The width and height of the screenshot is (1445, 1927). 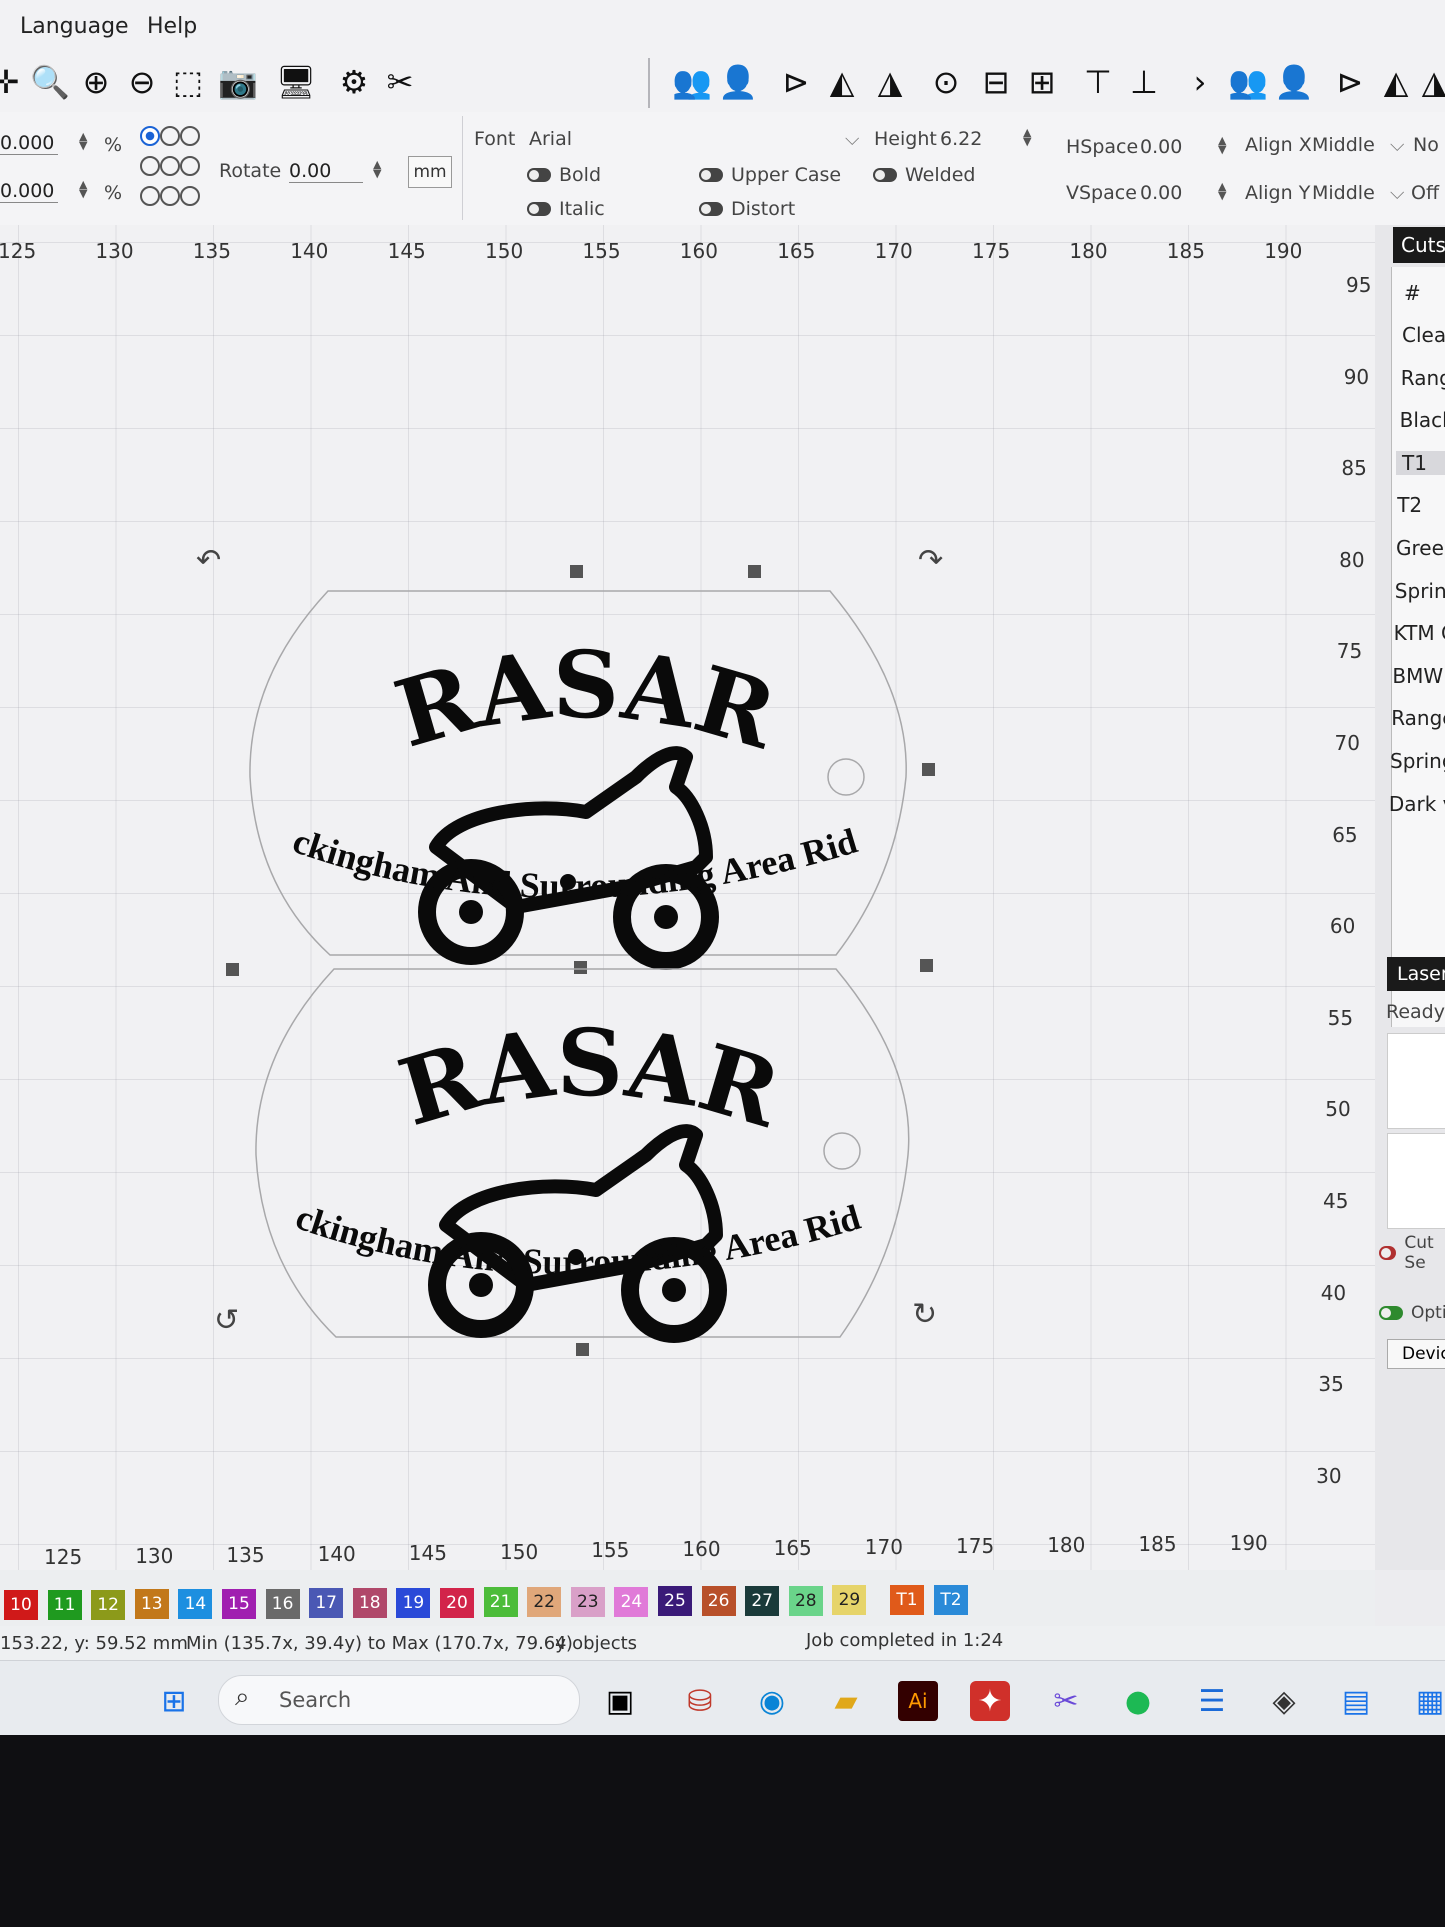 What do you see at coordinates (226, 1320) in the screenshot?
I see `rotate-handle-icon: ↺` at bounding box center [226, 1320].